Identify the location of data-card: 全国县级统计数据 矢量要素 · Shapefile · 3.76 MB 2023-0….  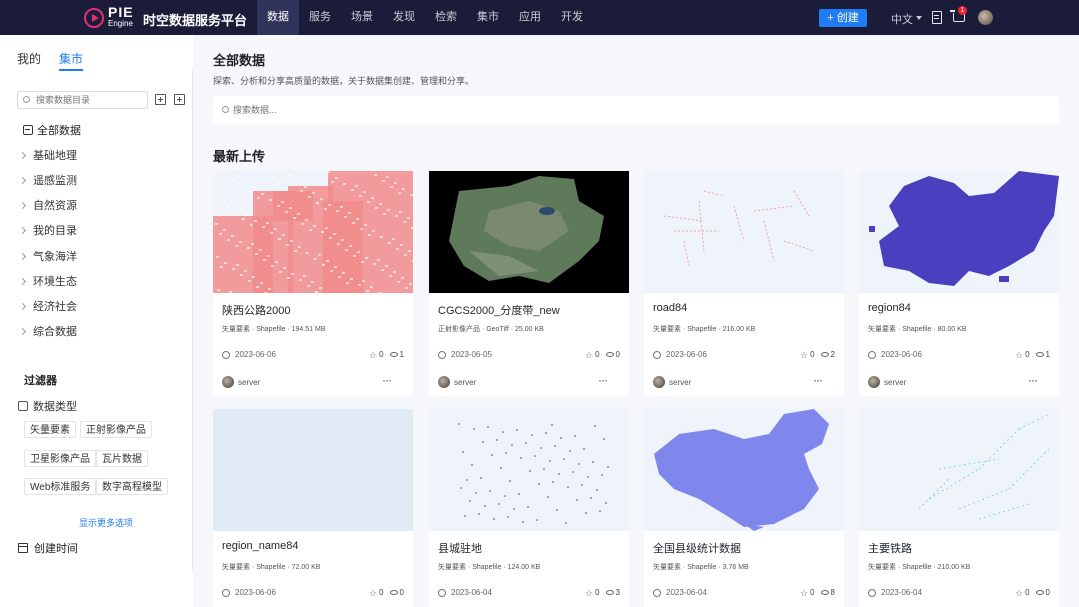
(744, 508).